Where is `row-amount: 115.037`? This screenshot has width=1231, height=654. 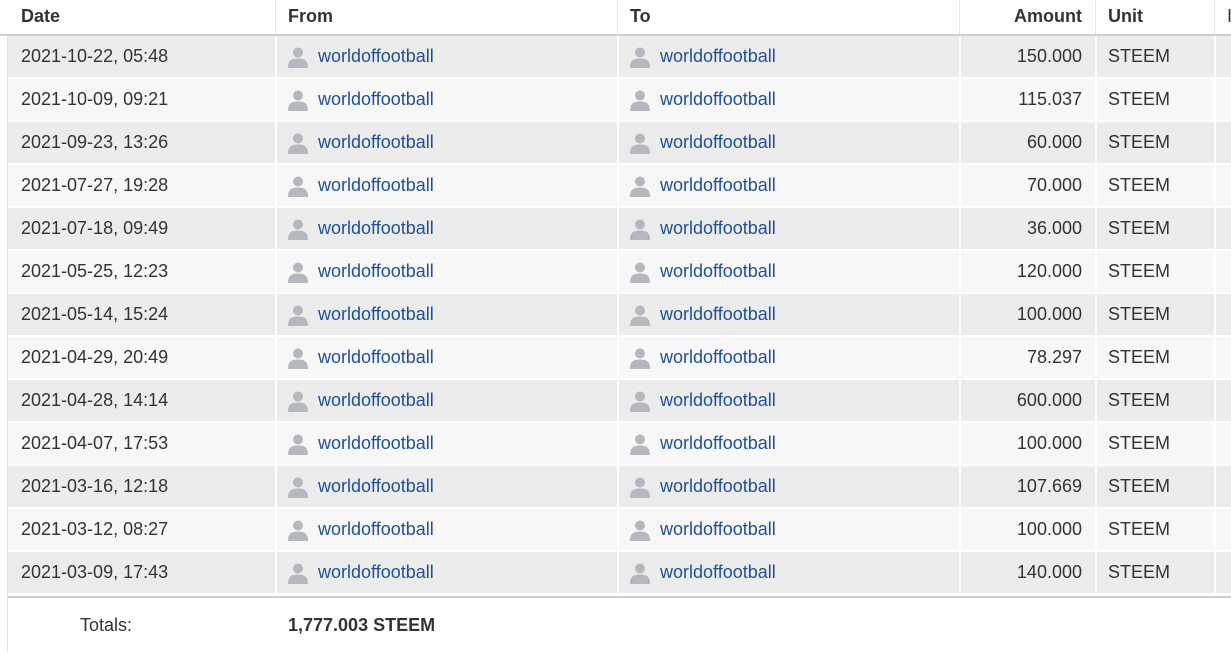
row-amount: 115.037 is located at coordinates (1050, 99).